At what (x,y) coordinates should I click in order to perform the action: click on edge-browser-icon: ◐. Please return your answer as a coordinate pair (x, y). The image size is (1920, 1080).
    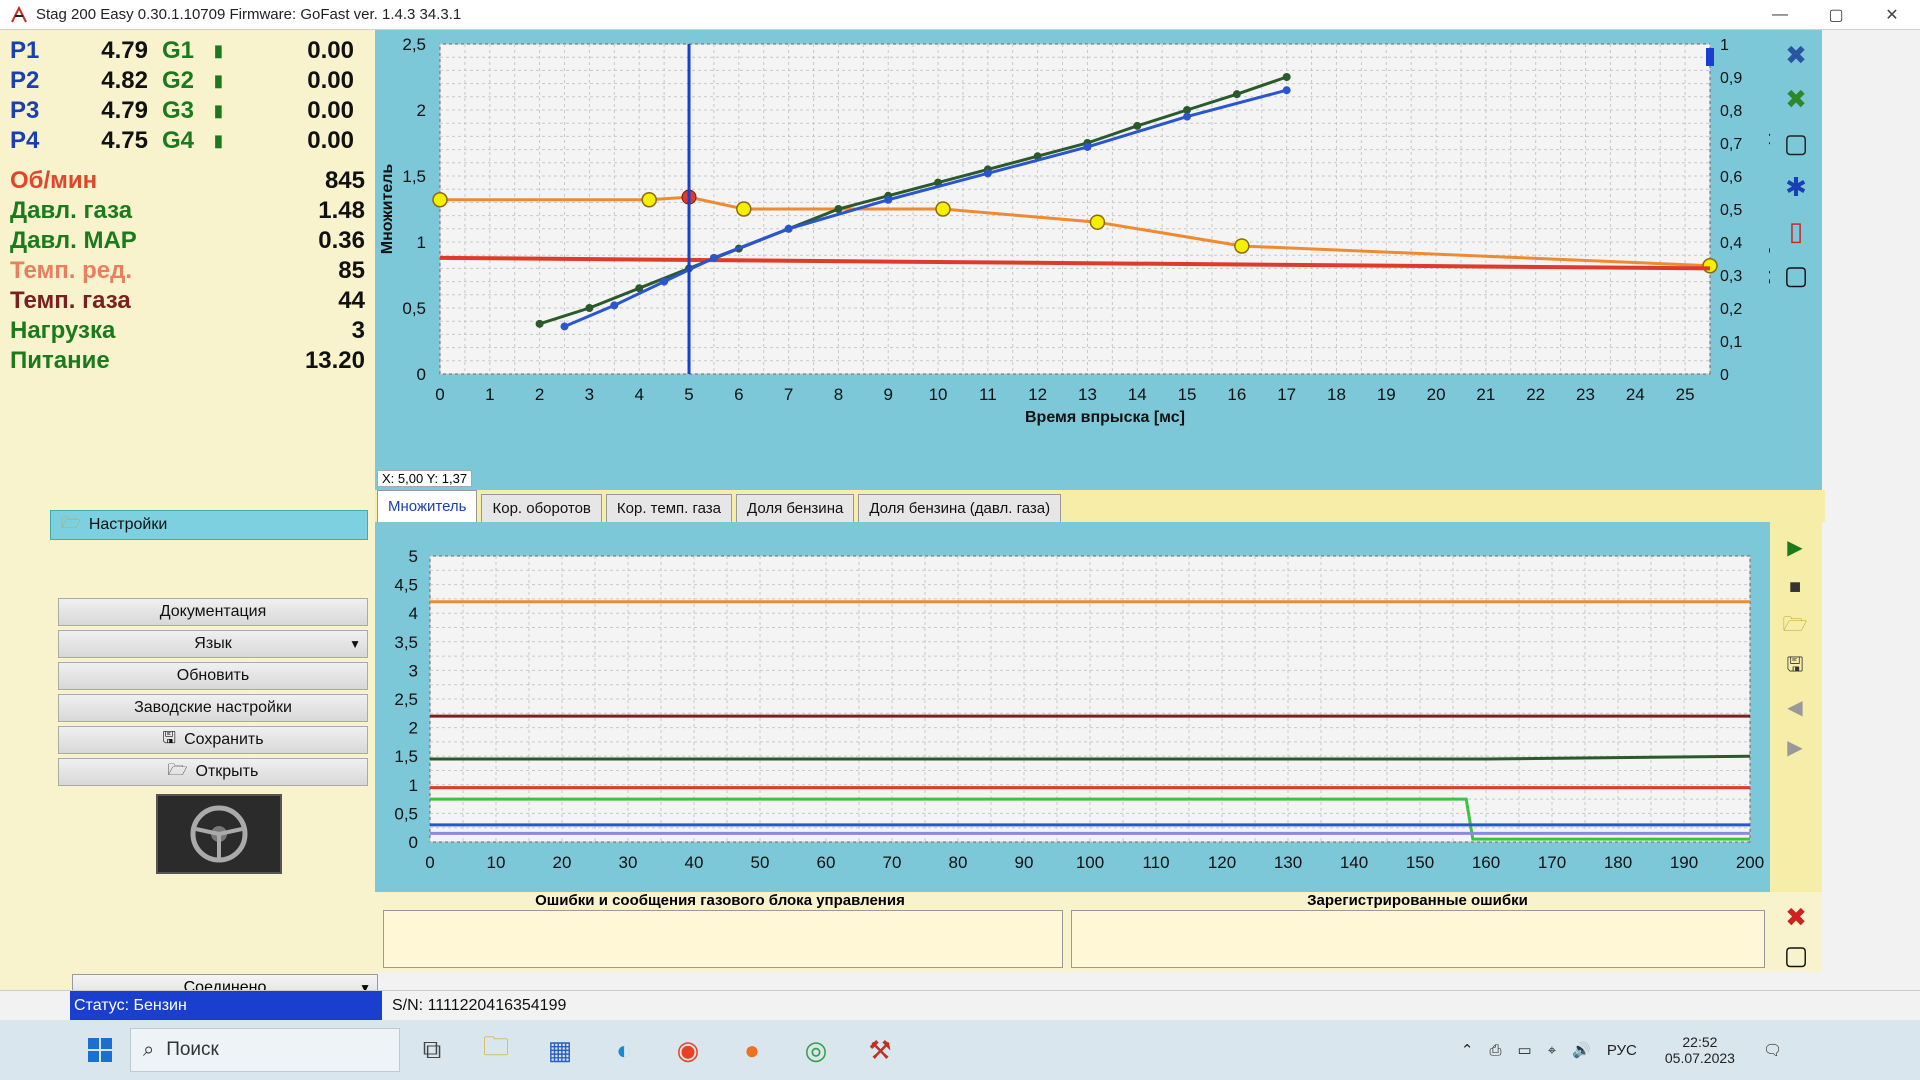
    Looking at the image, I should click on (624, 1050).